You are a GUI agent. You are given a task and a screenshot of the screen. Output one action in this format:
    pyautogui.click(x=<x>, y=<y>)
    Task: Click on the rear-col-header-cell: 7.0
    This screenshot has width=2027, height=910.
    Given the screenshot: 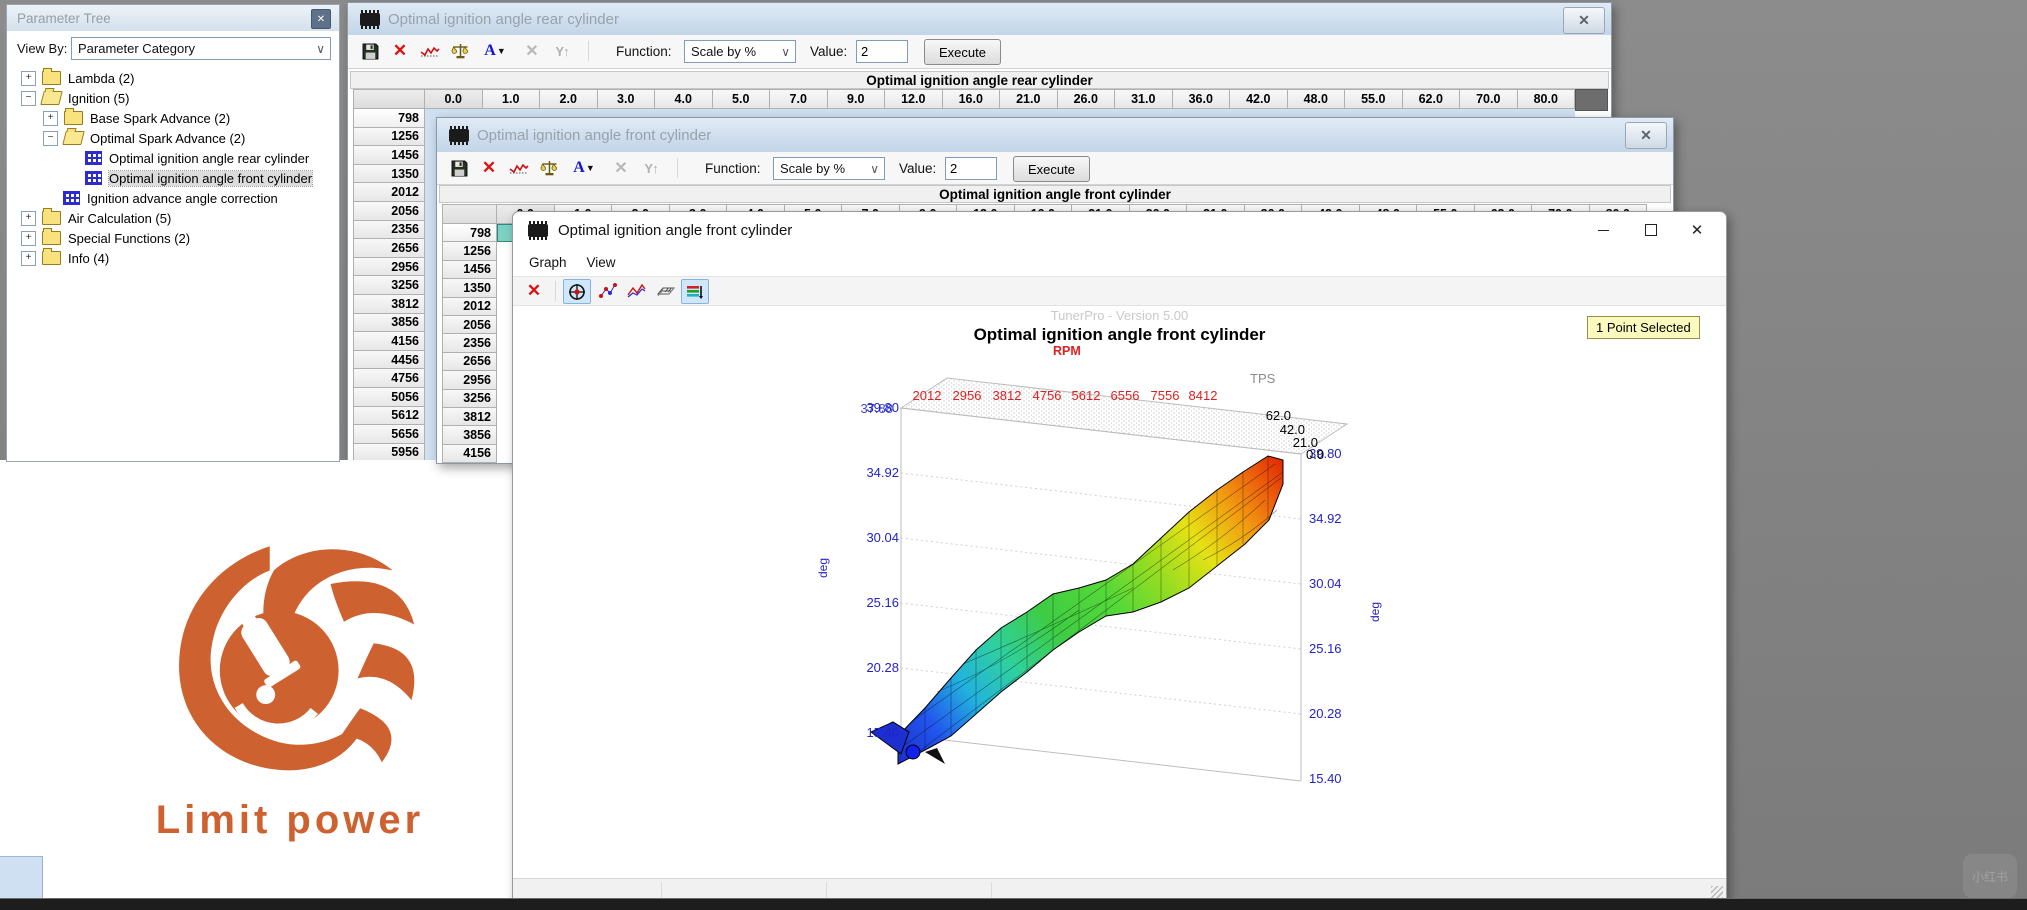 What is the action you would take?
    pyautogui.click(x=799, y=99)
    